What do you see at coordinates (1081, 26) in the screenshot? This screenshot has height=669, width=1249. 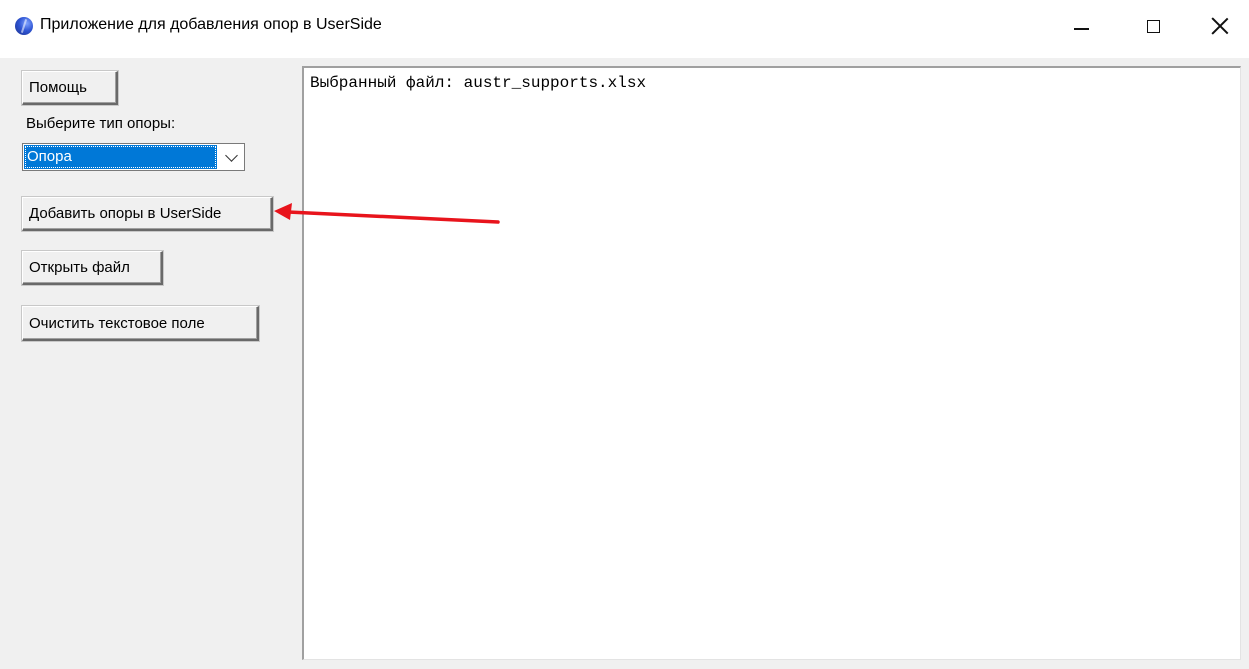 I see `minimize-button` at bounding box center [1081, 26].